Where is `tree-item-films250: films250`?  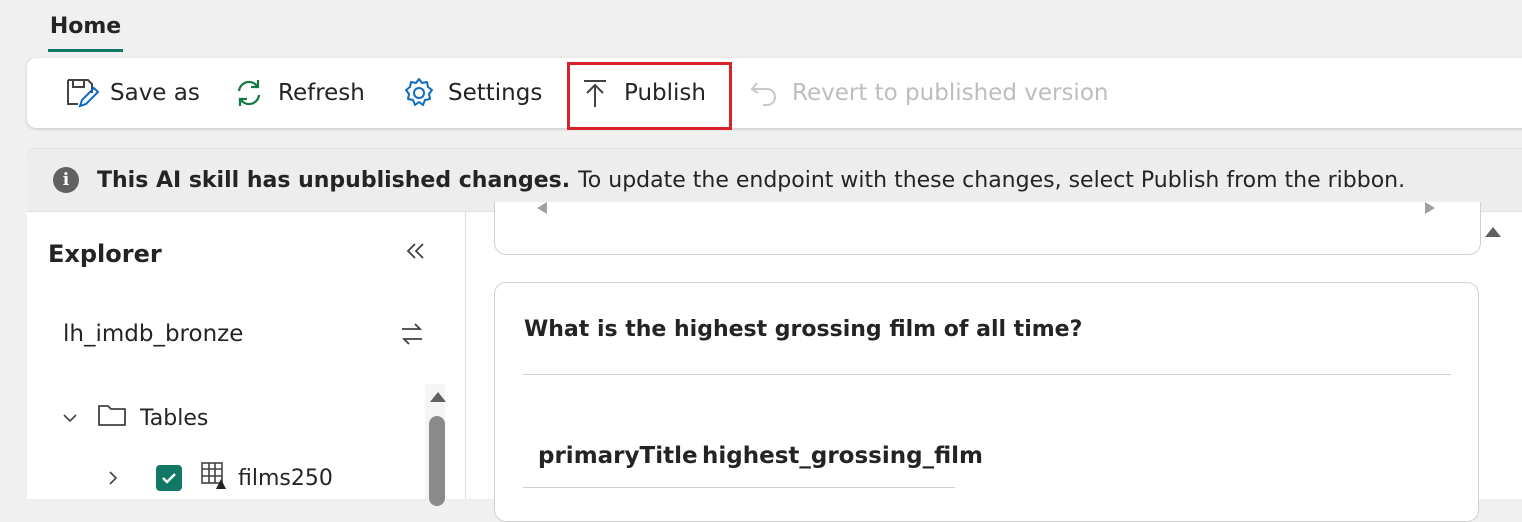 tree-item-films250: films250 is located at coordinates (217, 478).